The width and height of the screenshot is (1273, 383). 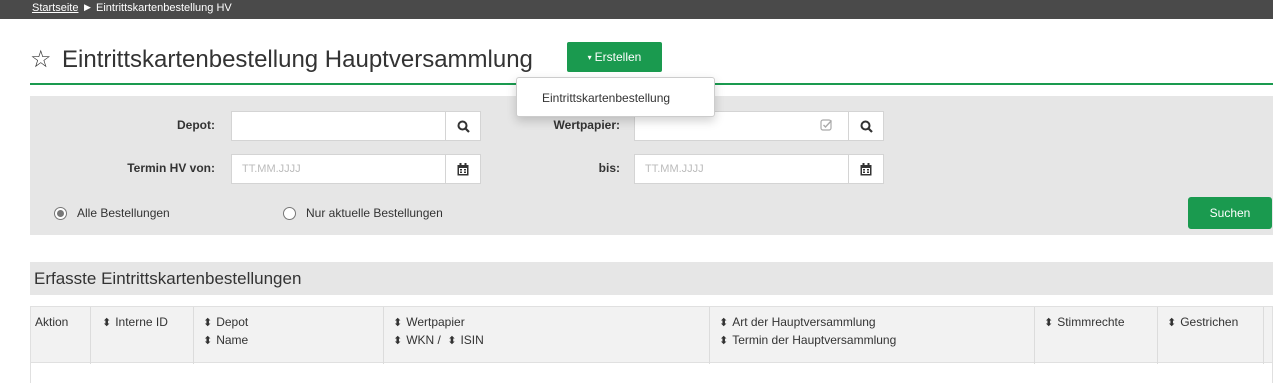 I want to click on column-header-label: WKN /, so click(x=423, y=340).